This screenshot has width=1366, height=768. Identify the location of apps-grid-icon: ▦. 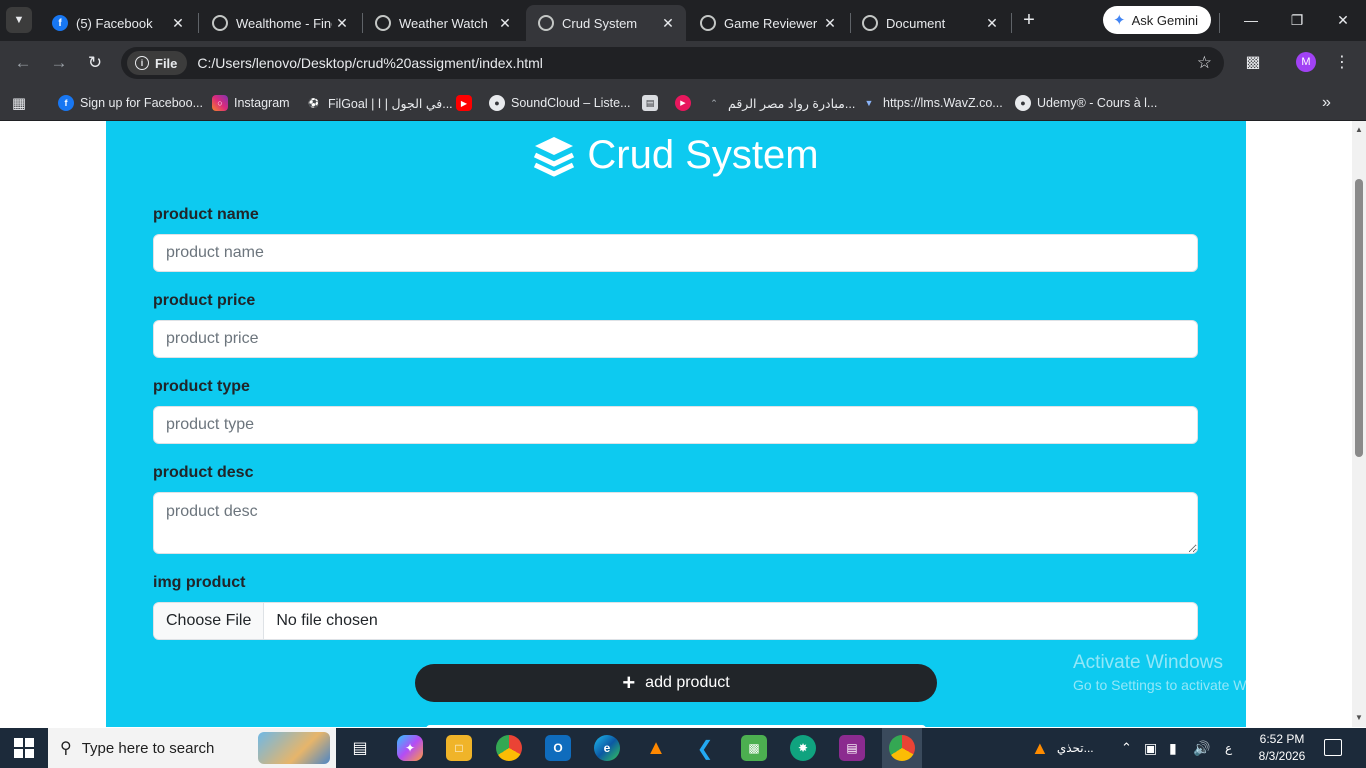
(22, 103).